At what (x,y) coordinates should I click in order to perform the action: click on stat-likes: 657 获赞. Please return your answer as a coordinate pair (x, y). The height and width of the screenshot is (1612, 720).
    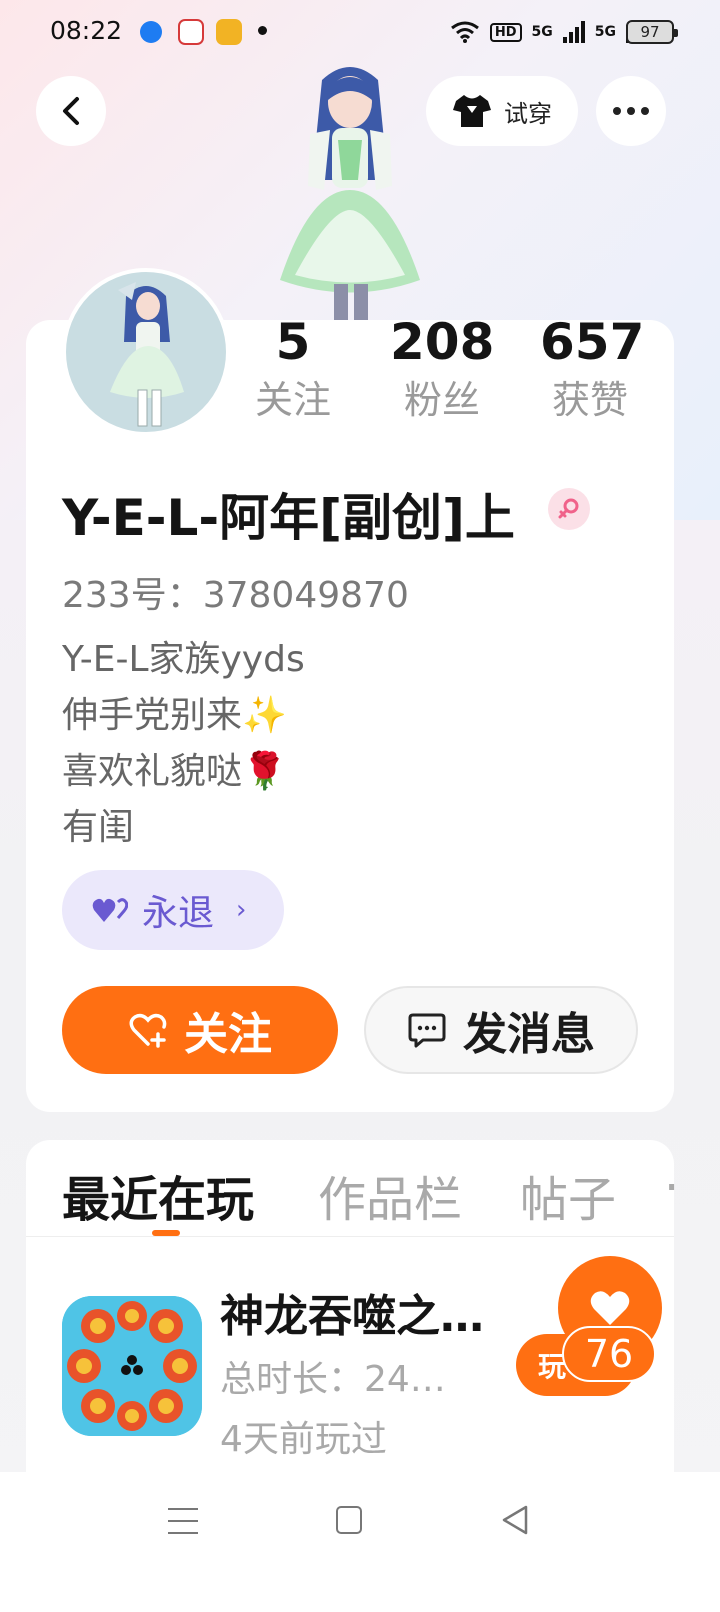
    Looking at the image, I should click on (592, 368).